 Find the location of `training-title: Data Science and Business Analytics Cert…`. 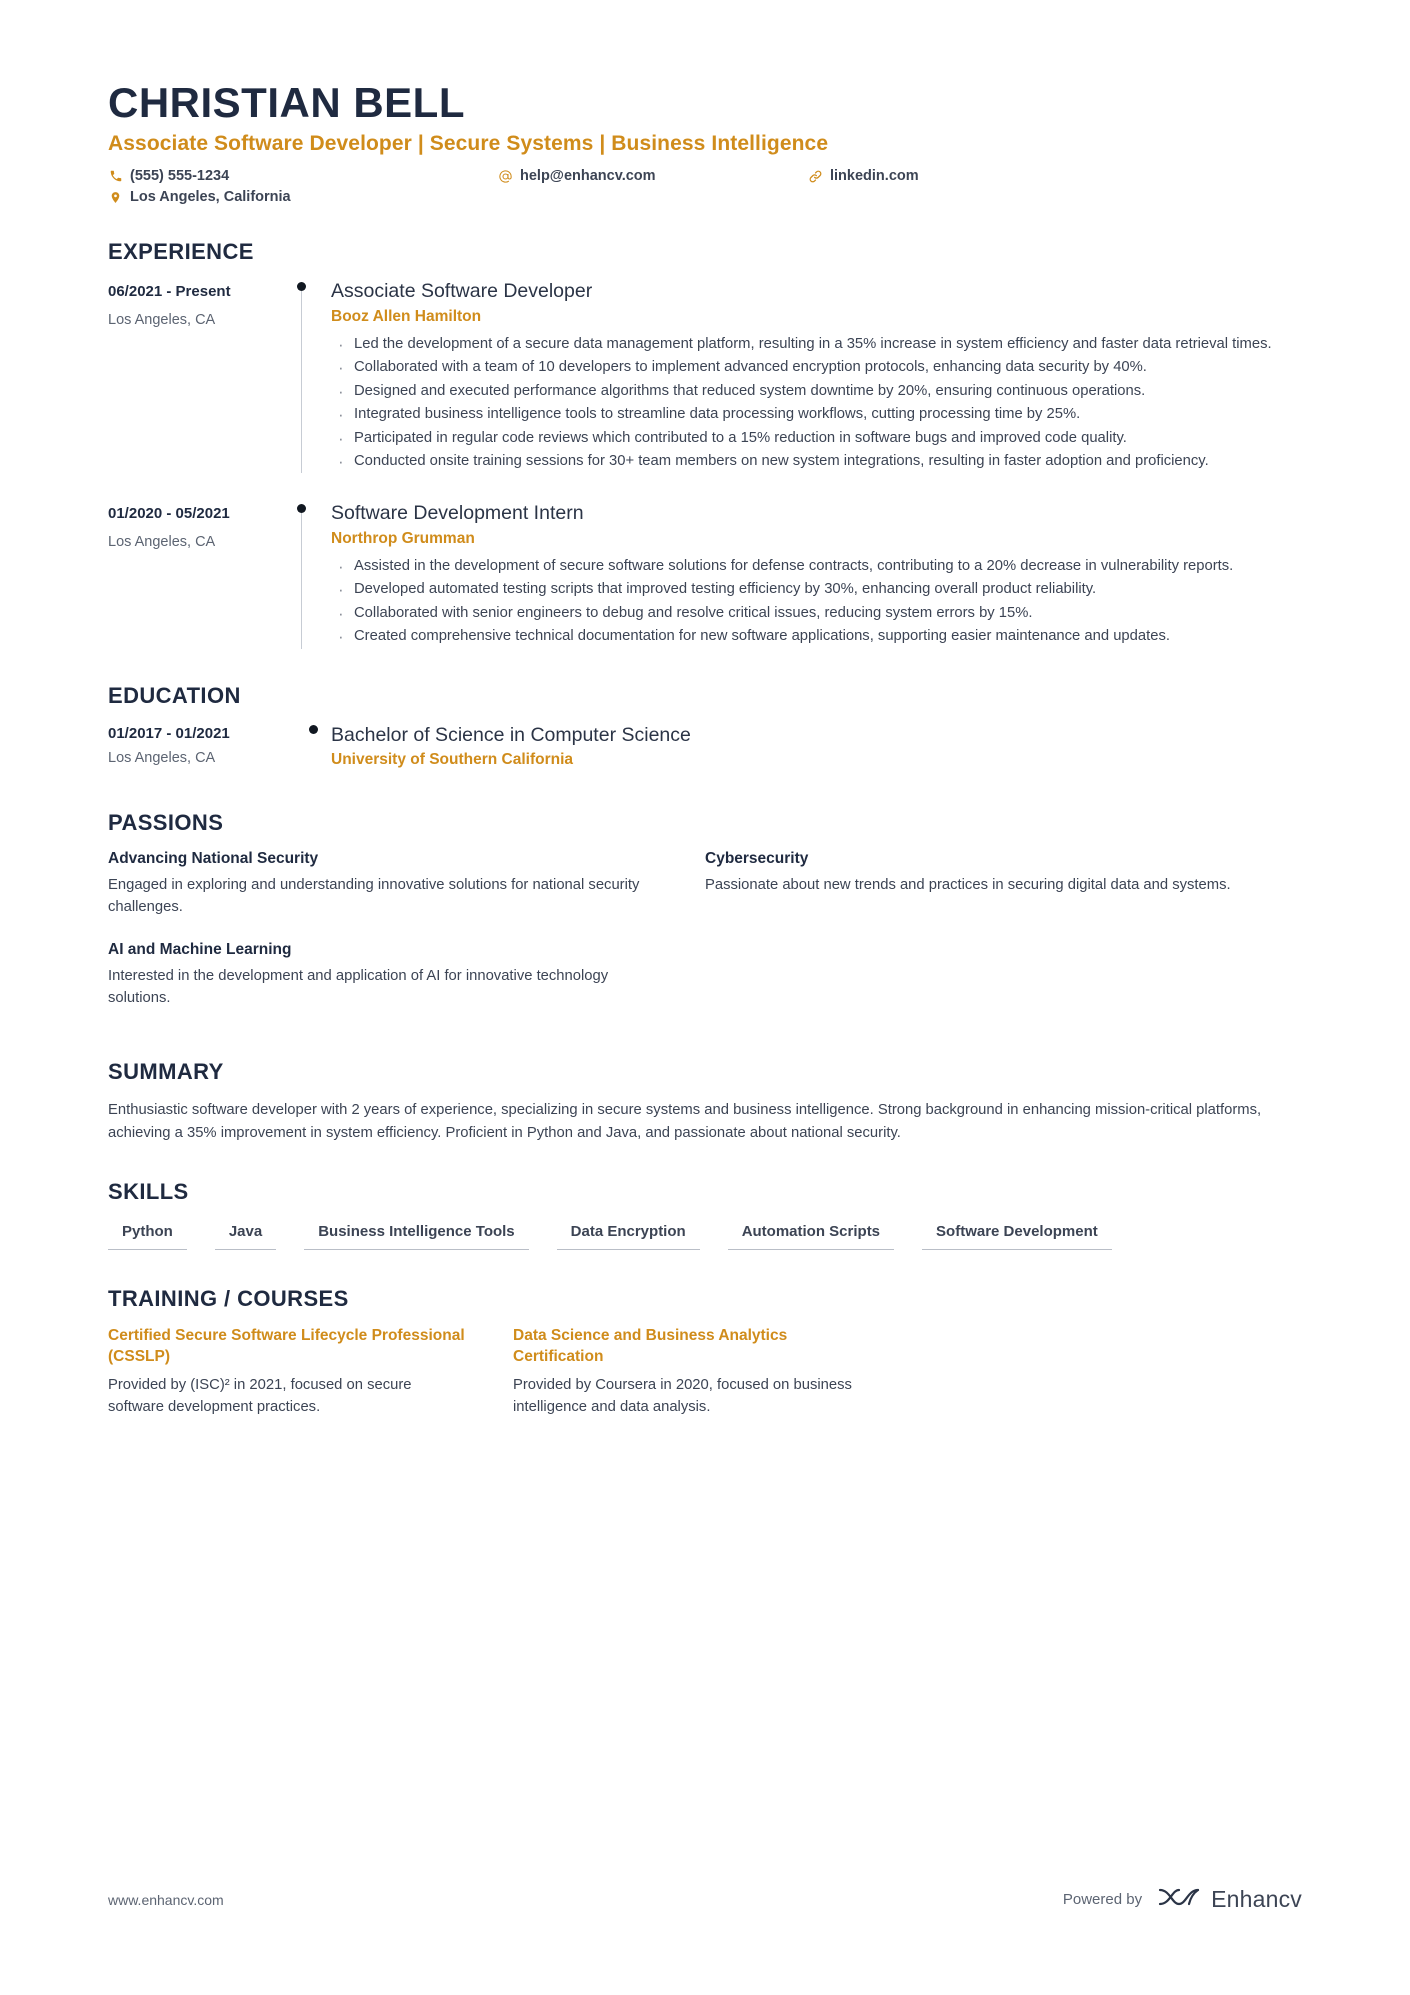

training-title: Data Science and Business Analytics Cert… is located at coordinates (650, 1345).